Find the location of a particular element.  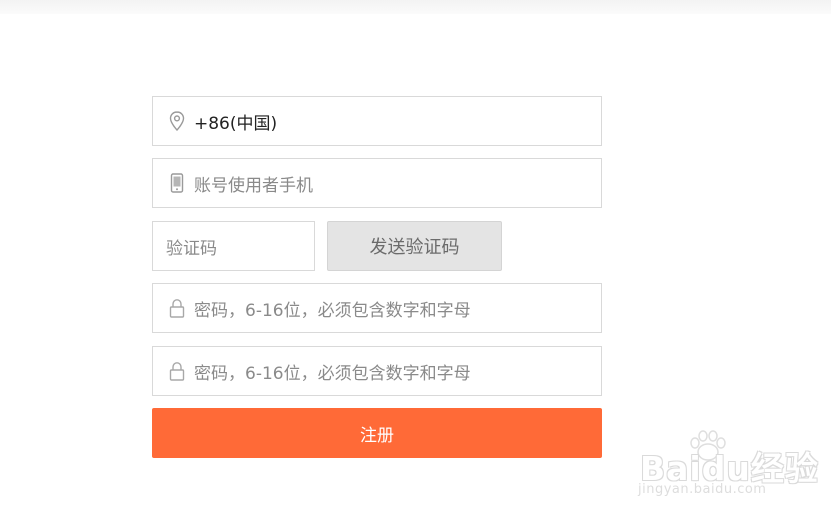

password-input-placeholder: 密码，6-16位，必须包含数字和字母 is located at coordinates (332, 310).